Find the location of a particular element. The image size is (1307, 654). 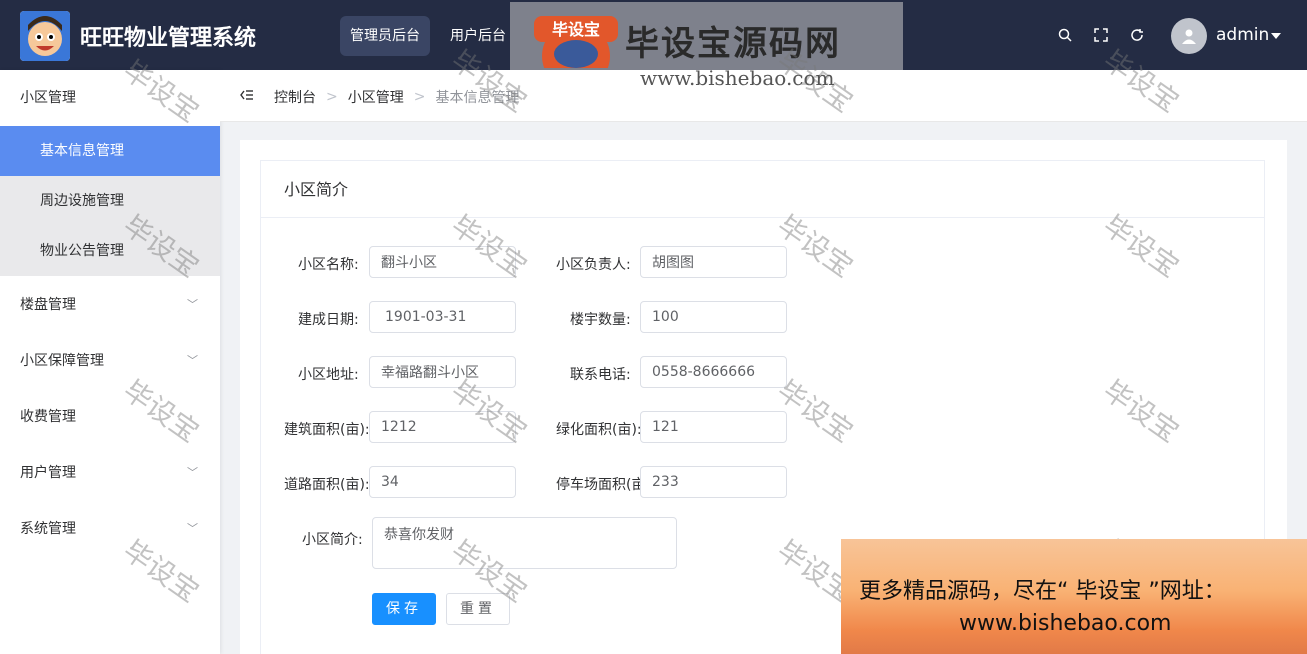

sidebar-item-label: 系统管理 is located at coordinates (48, 529).